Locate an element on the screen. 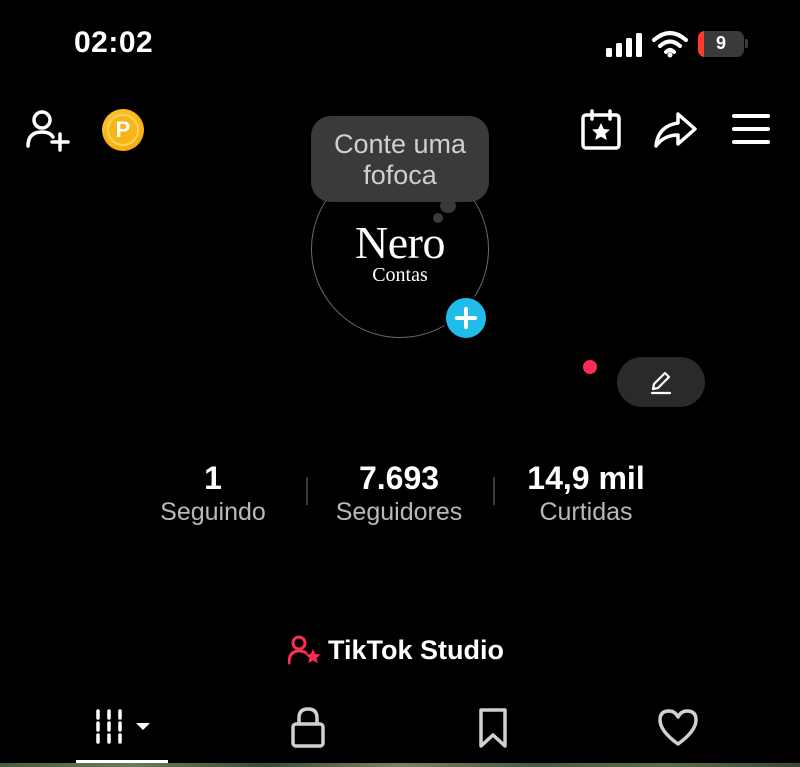 Image resolution: width=800 pixels, height=767 pixels. avatar-logo-text: Nero is located at coordinates (400, 242).